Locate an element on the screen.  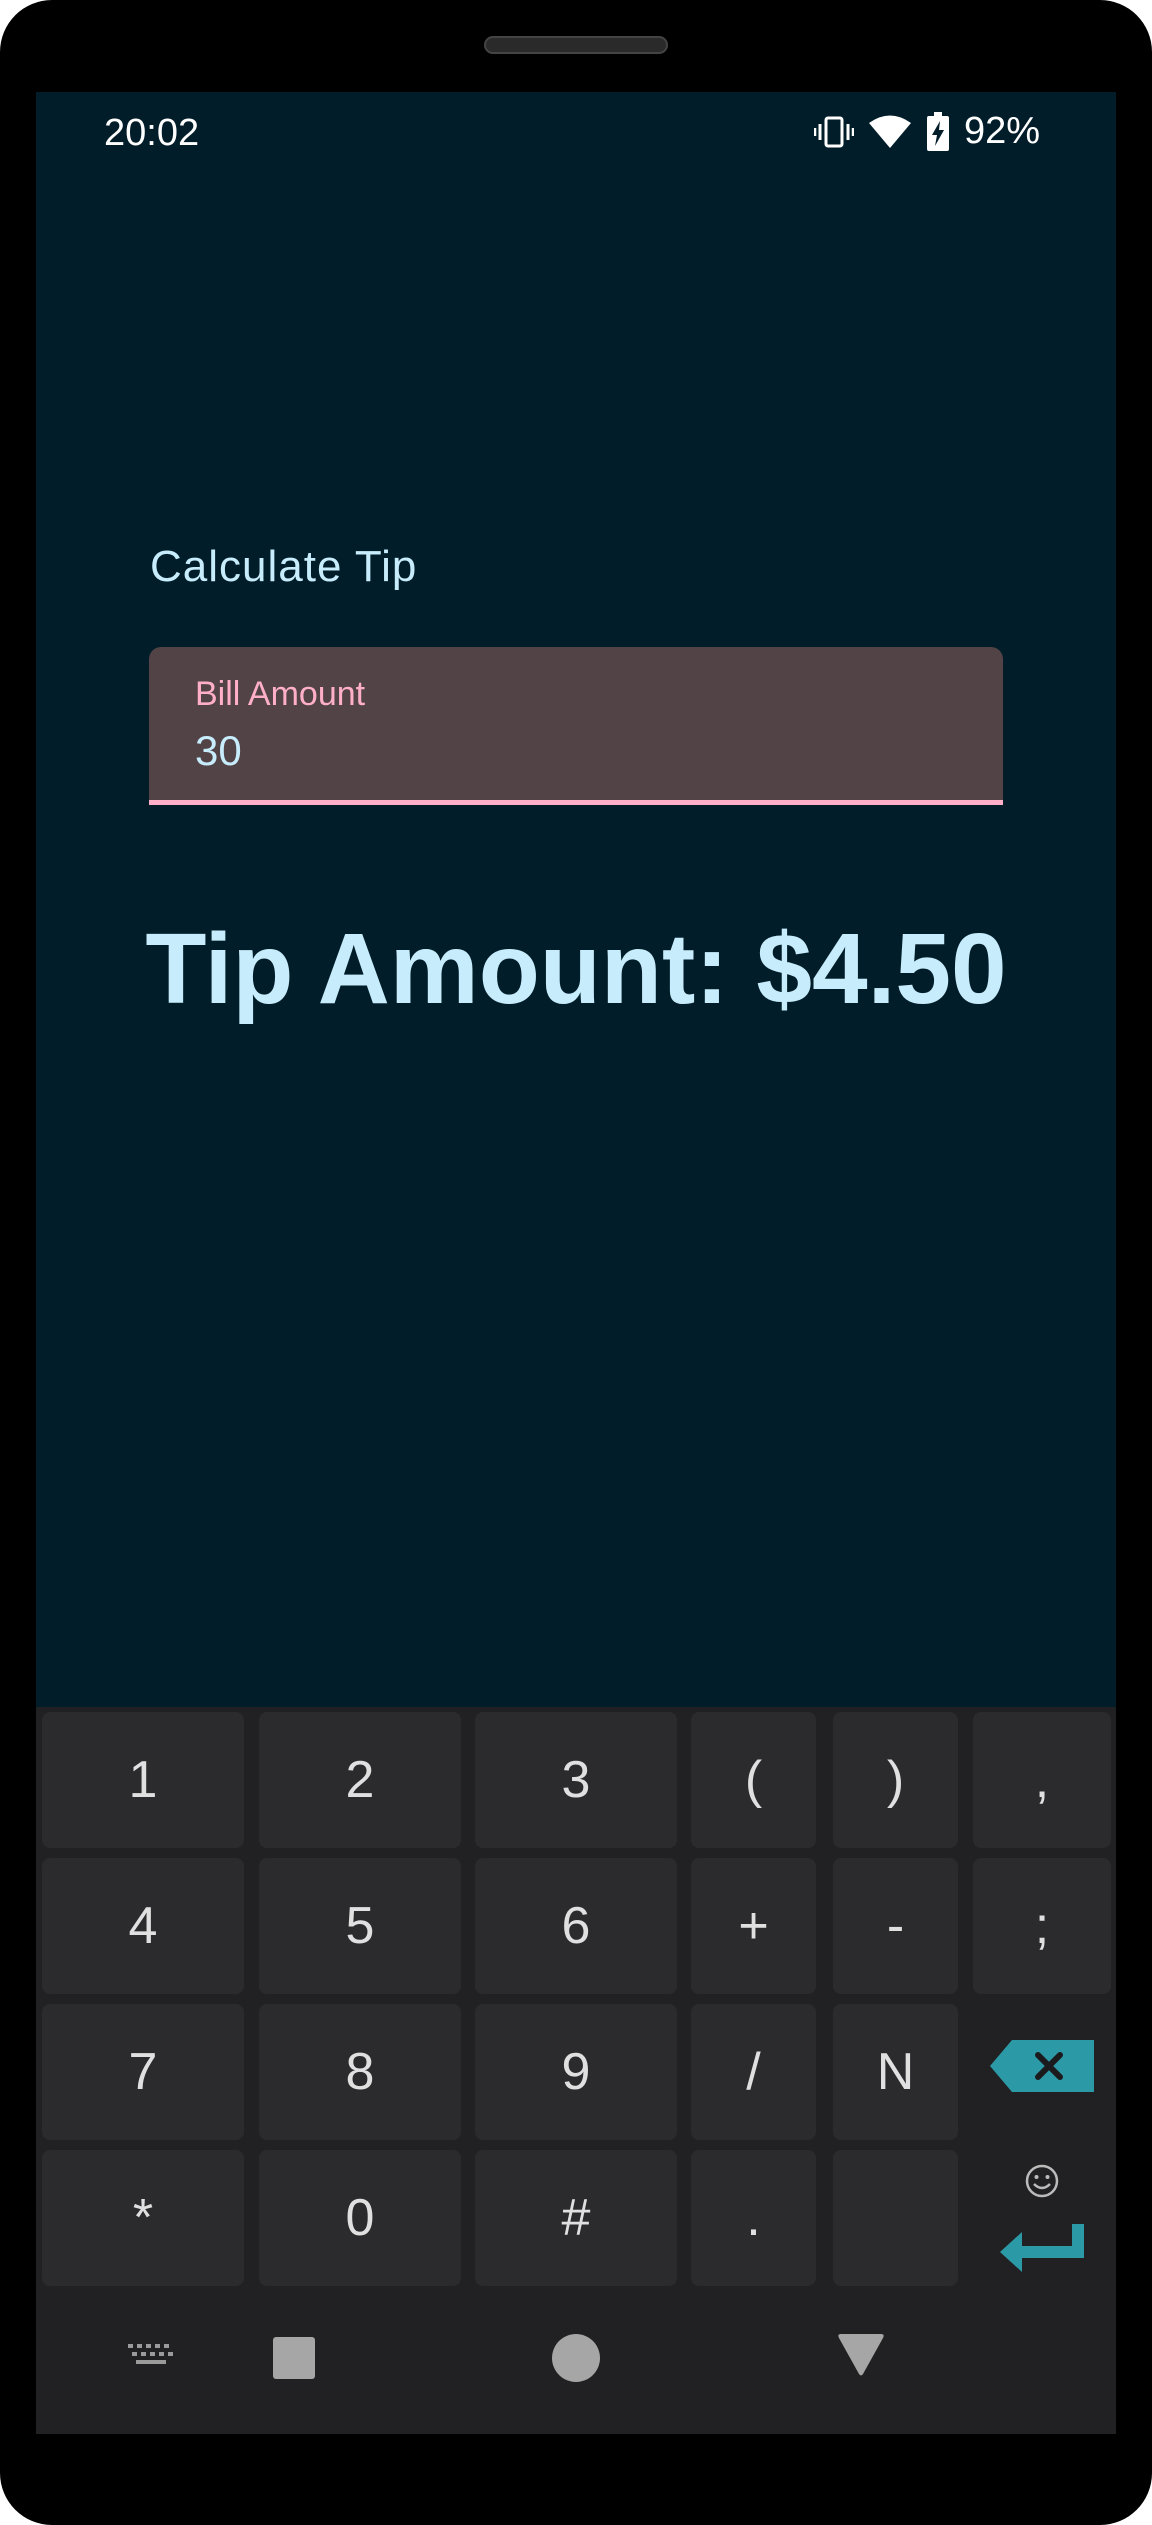
battery-charging-icon is located at coordinates (938, 131).